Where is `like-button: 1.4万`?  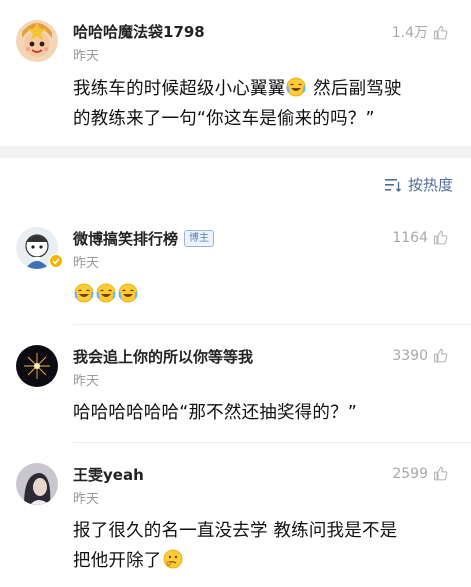 like-button: 1.4万 is located at coordinates (420, 32).